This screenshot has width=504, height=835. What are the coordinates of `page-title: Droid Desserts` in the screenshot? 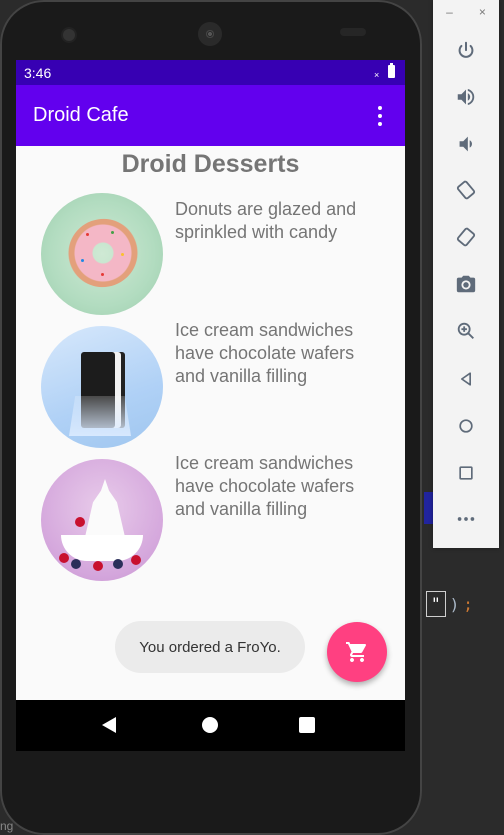 It's located at (210, 164).